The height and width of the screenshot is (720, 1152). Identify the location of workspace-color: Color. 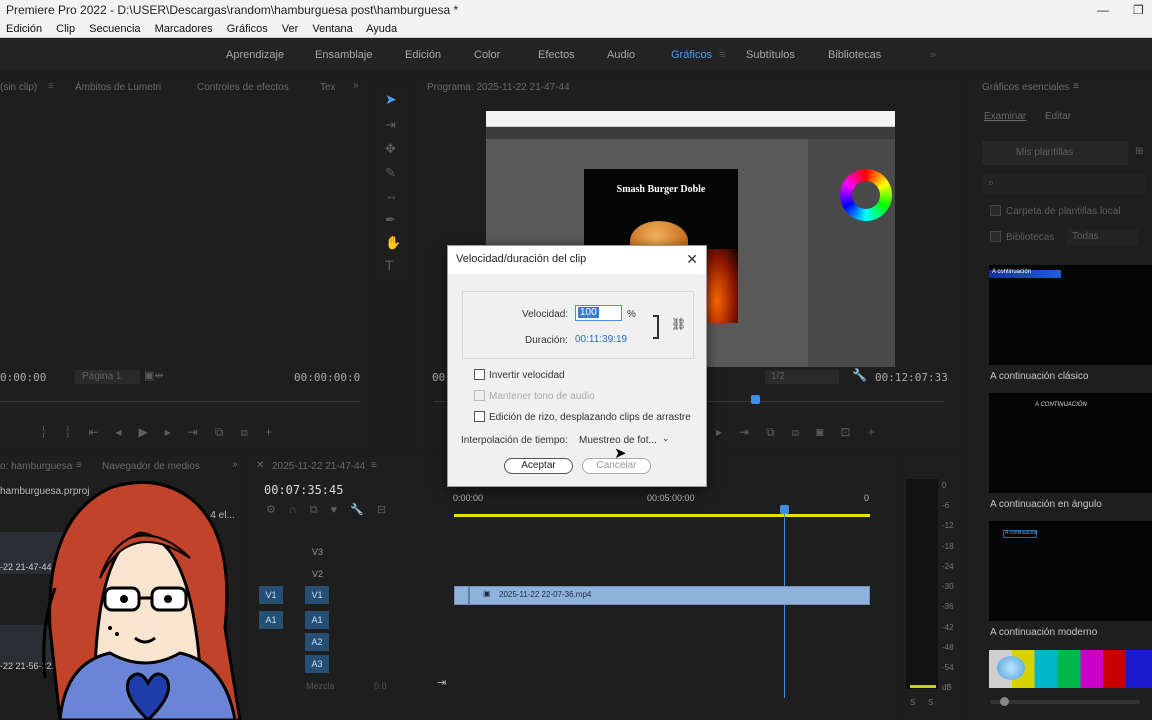
(487, 55).